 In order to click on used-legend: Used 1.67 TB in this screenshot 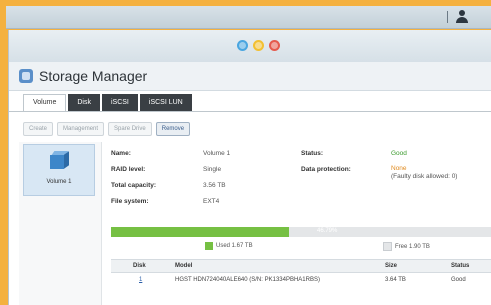, I will do `click(229, 246)`.